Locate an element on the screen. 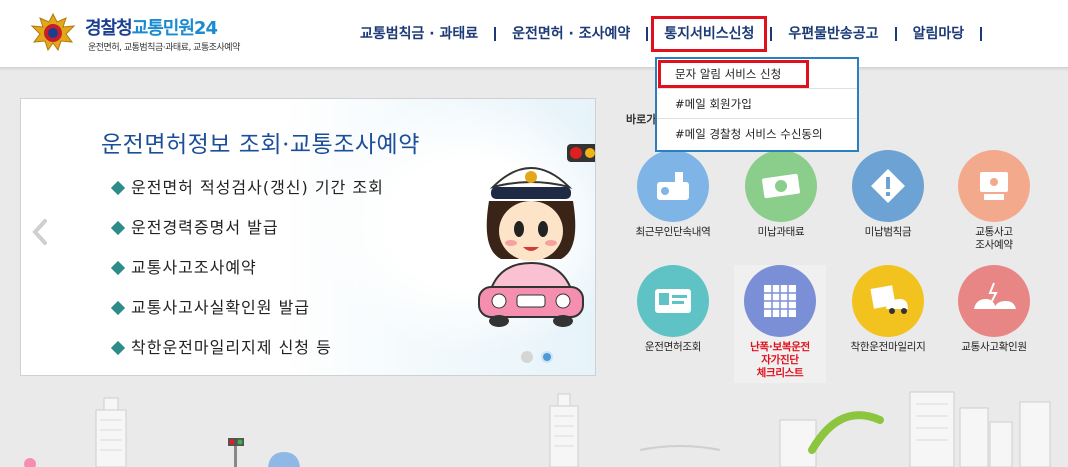 This screenshot has height=467, width=1068. dropdown-item-email-signup: #메일 회원가입 is located at coordinates (757, 104).